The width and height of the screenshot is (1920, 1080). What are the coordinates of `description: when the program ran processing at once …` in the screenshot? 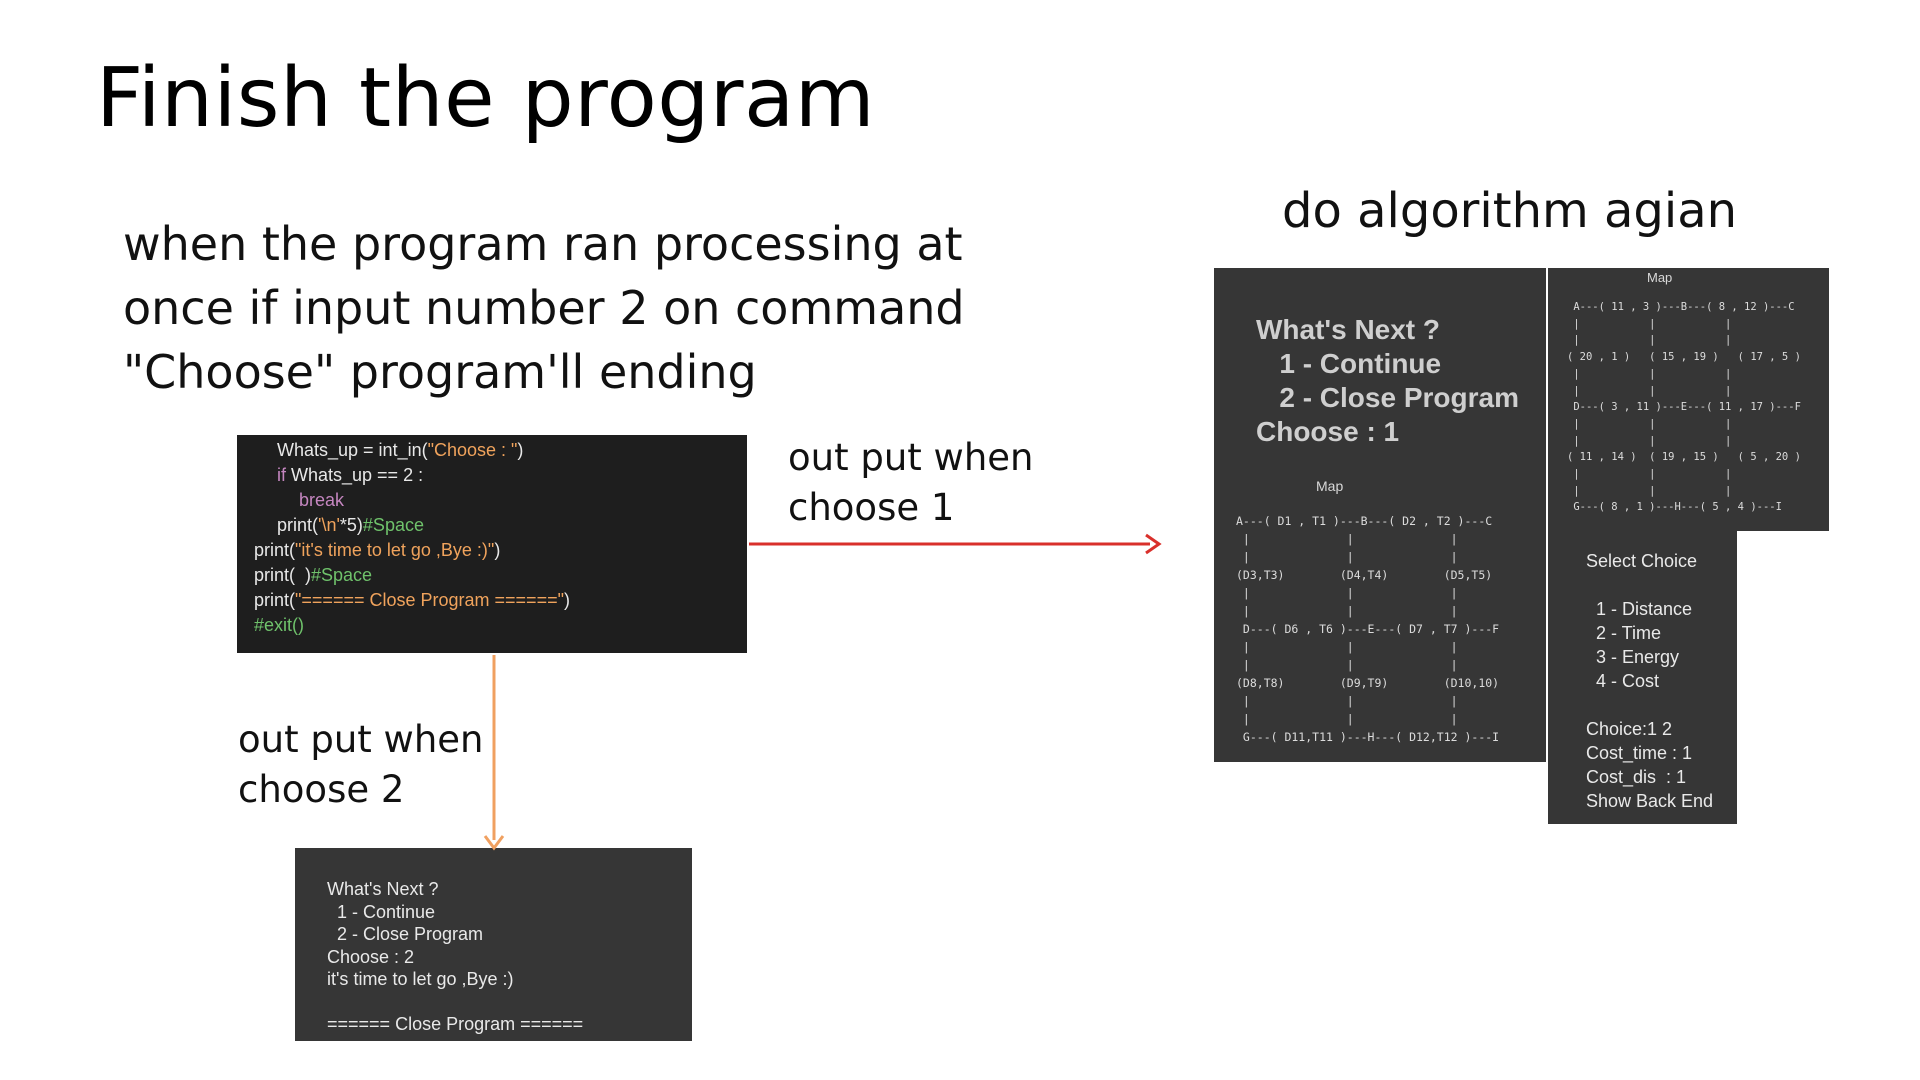 It's located at (548, 308).